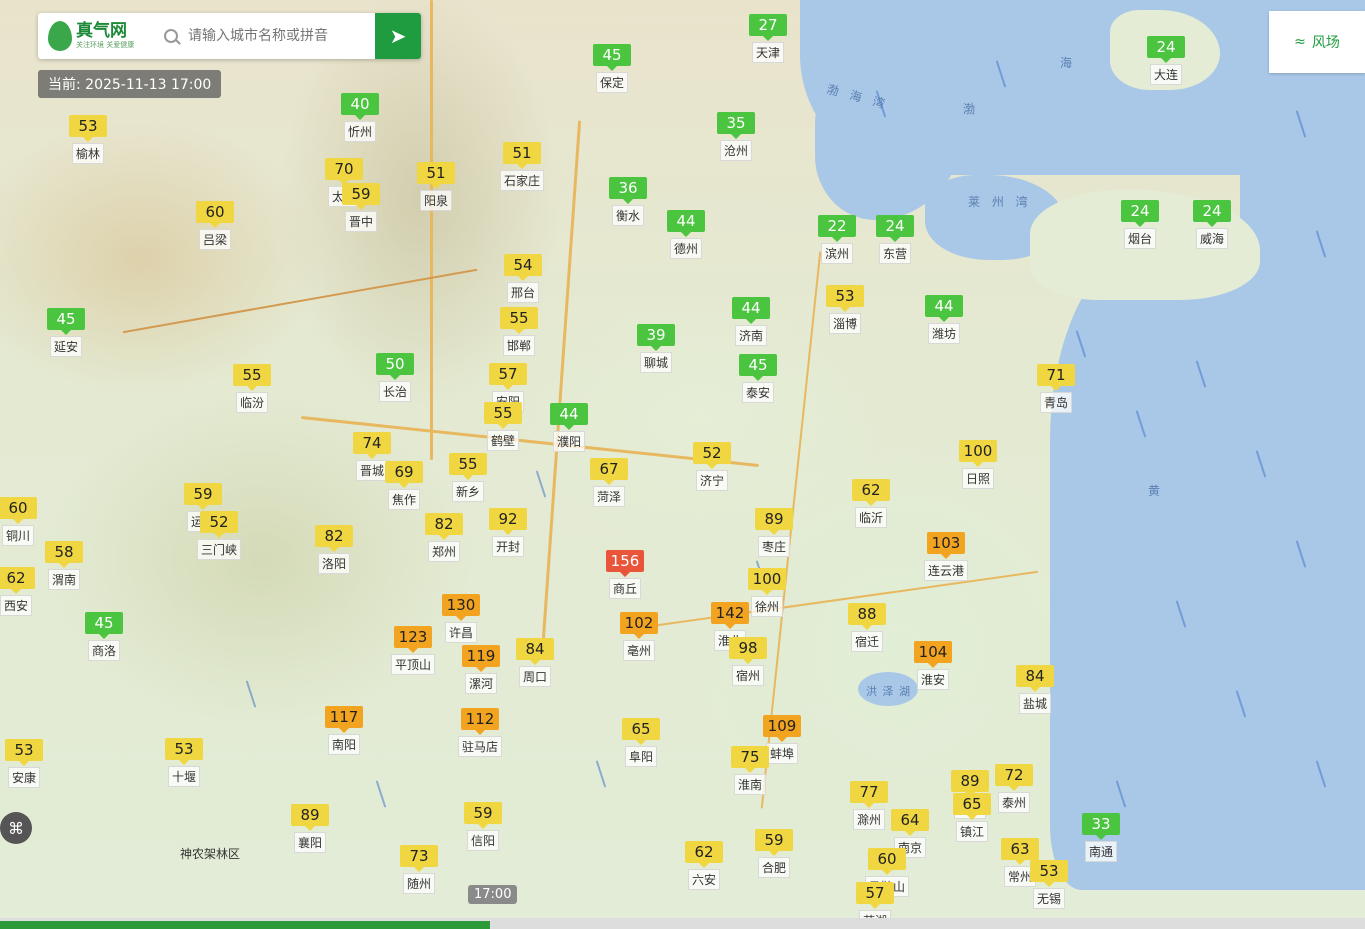 This screenshot has width=1365, height=929. What do you see at coordinates (412, 639) in the screenshot?
I see `aqi-value-badge: 123` at bounding box center [412, 639].